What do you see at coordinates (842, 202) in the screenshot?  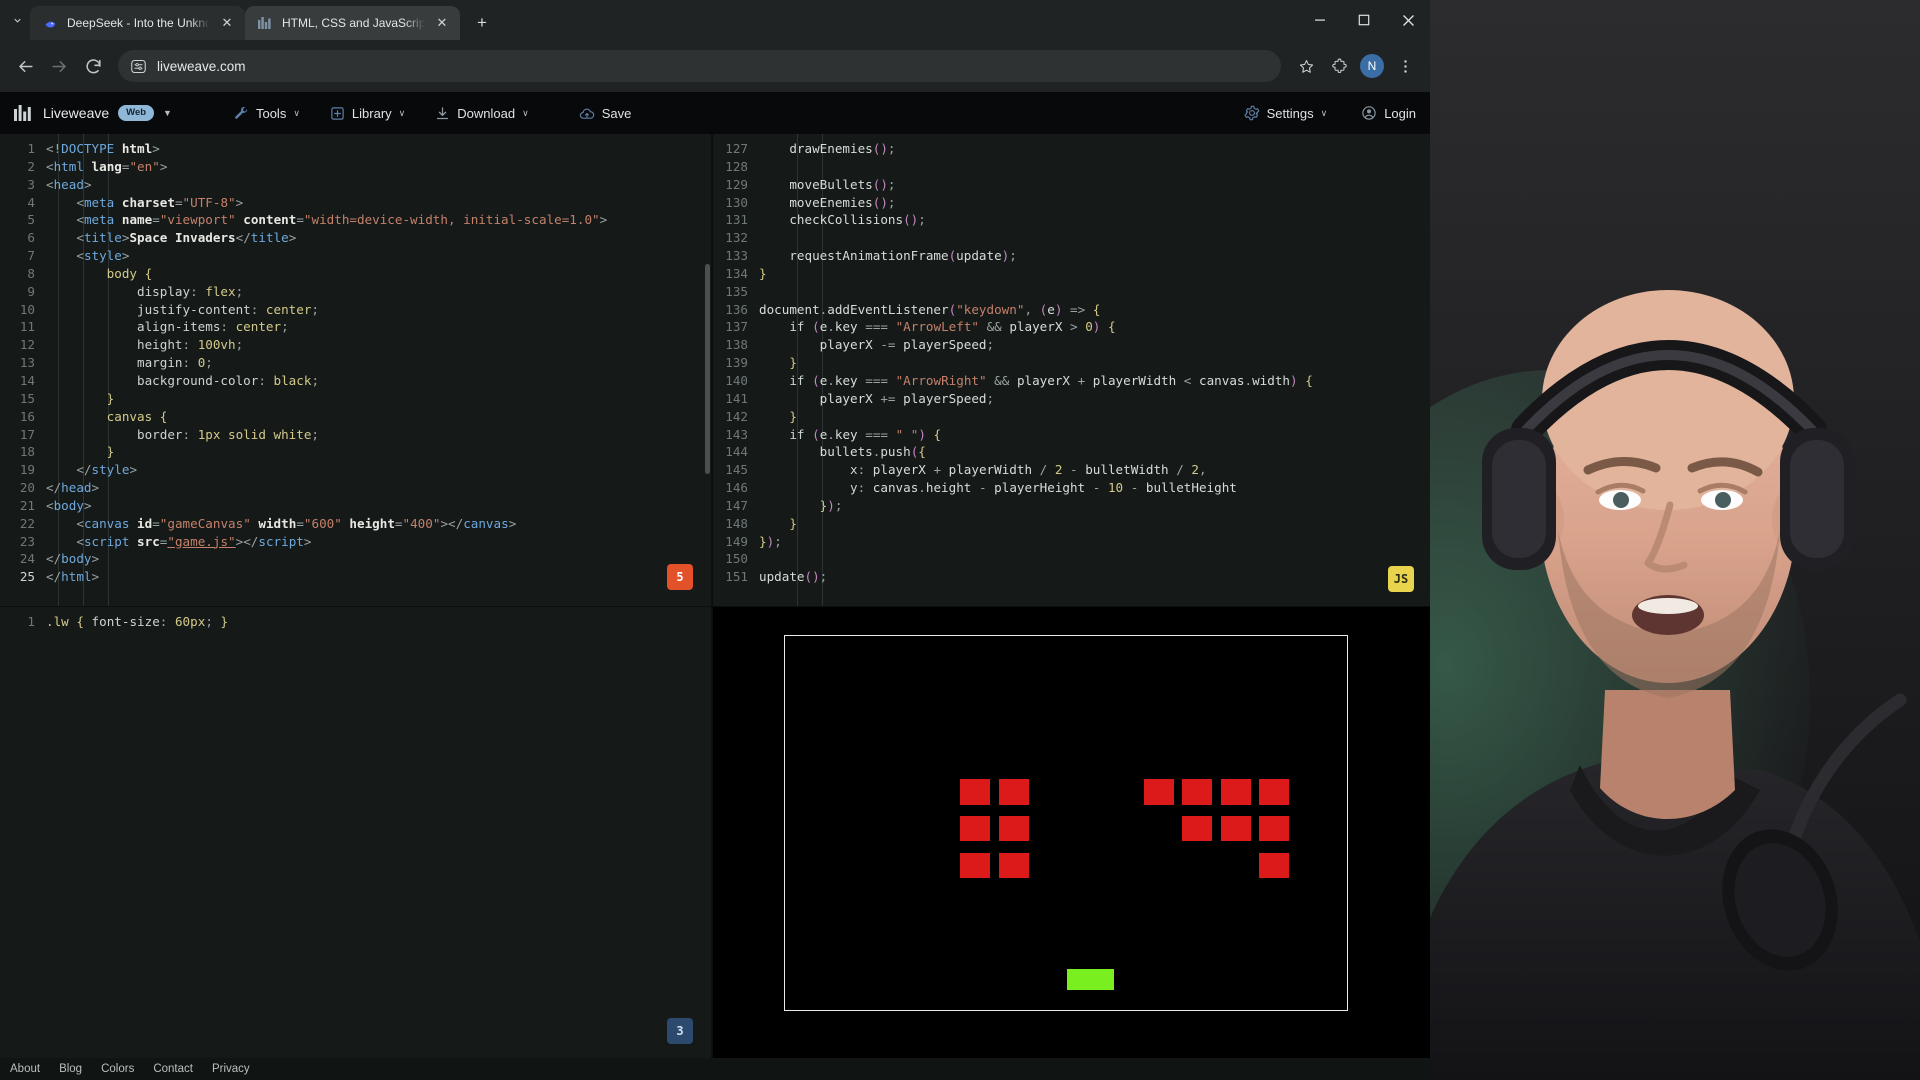 I see `code-text: moveEnemies();` at bounding box center [842, 202].